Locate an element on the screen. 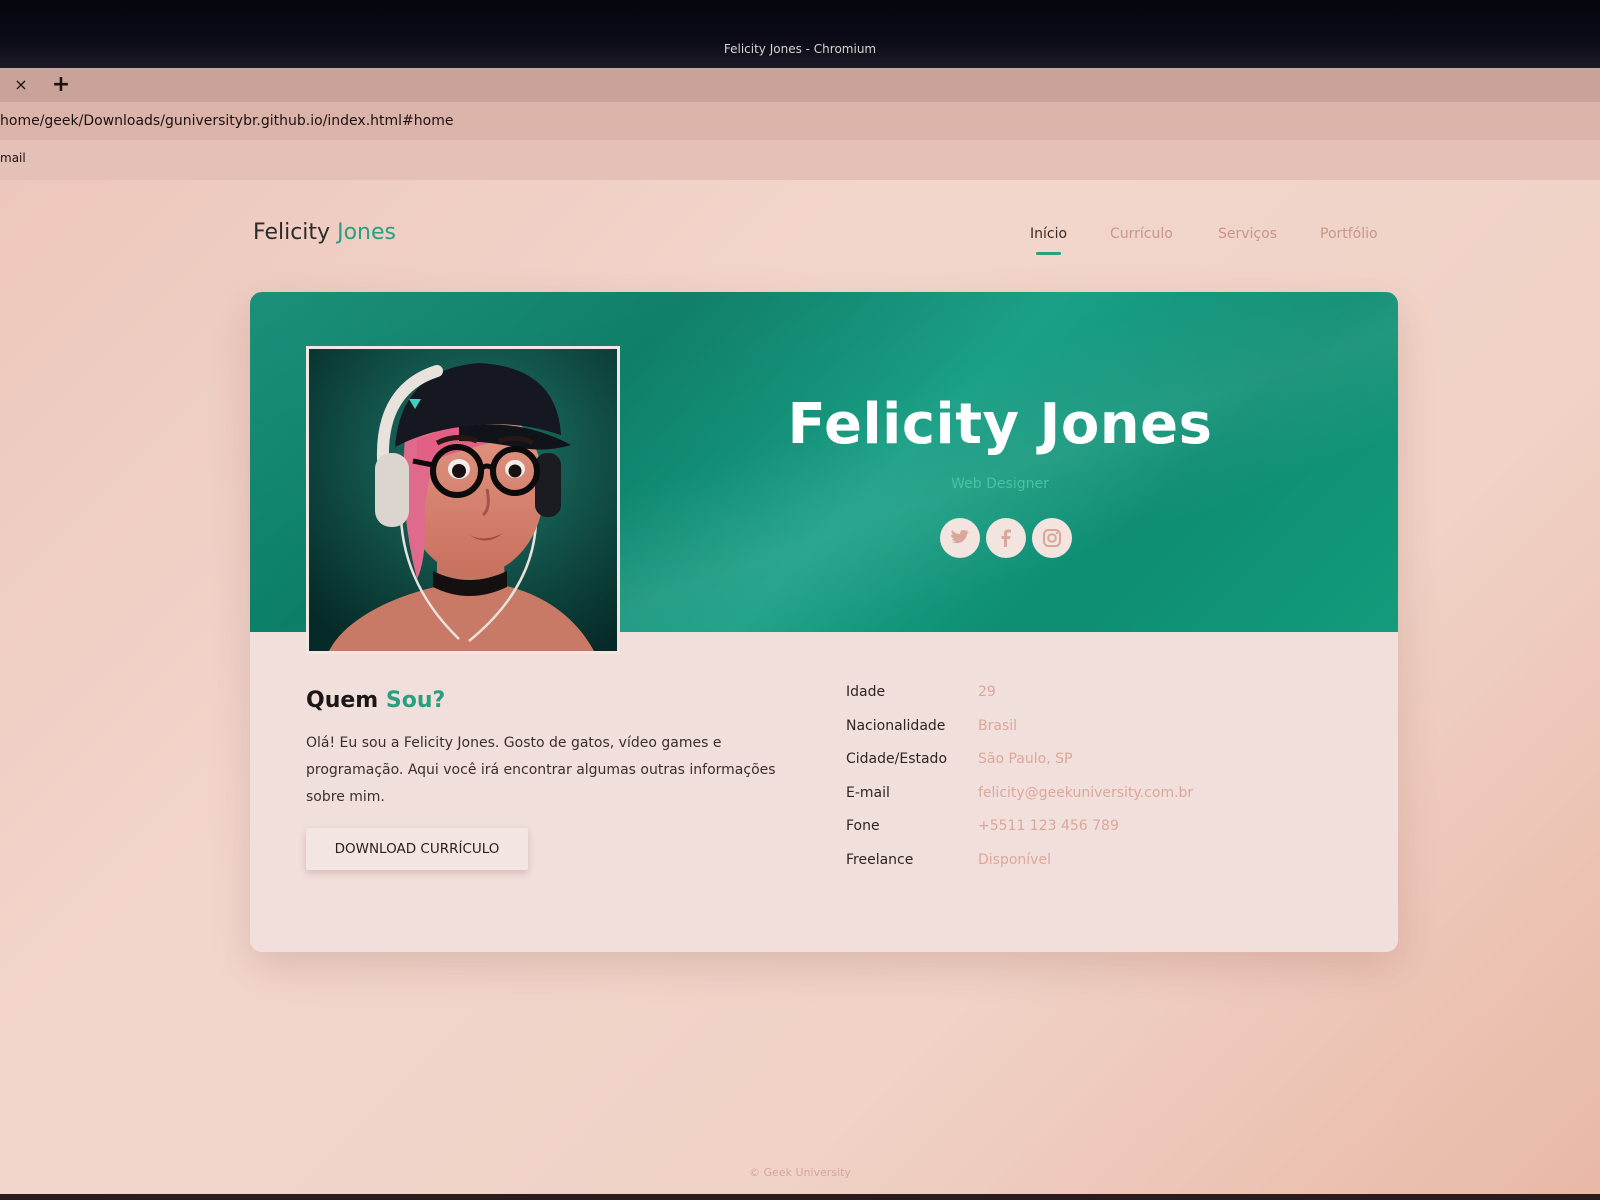 Image resolution: width=1600 pixels, height=1200 pixels. info-row-phone: Fone +5511 123 456 789 is located at coordinates (1086, 827).